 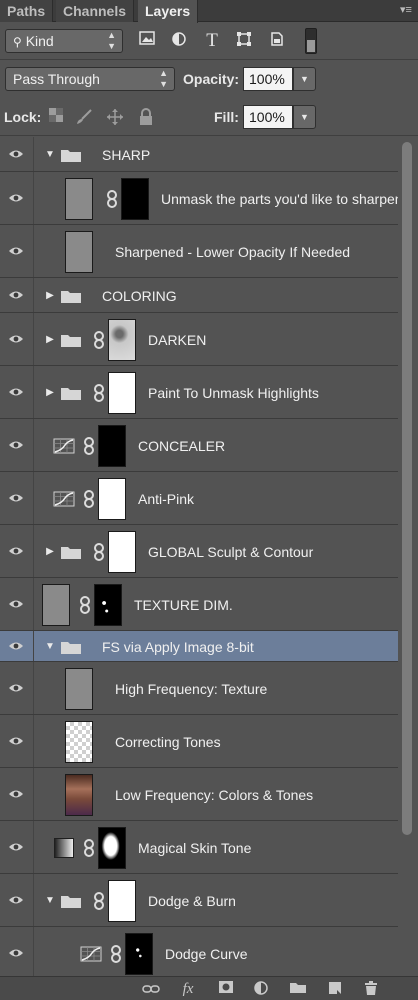 What do you see at coordinates (304, 79) in the screenshot?
I see `opacity-dropdown-button: ▼` at bounding box center [304, 79].